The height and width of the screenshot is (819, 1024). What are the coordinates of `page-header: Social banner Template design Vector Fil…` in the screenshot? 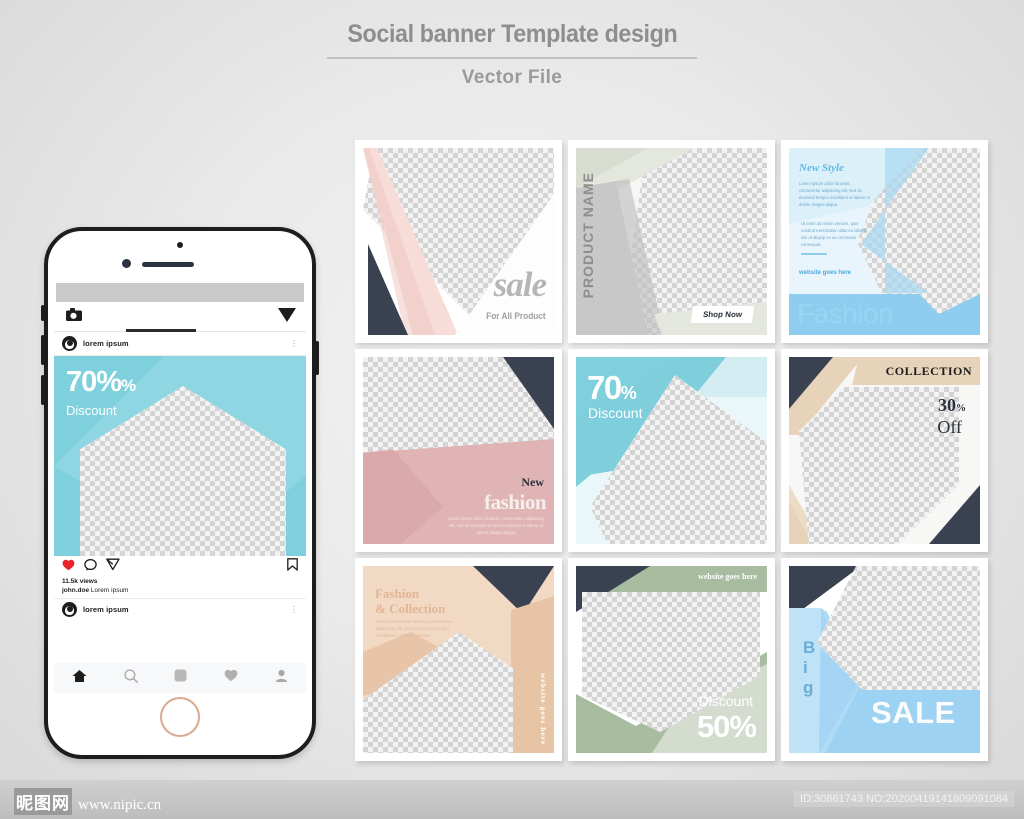 It's located at (512, 54).